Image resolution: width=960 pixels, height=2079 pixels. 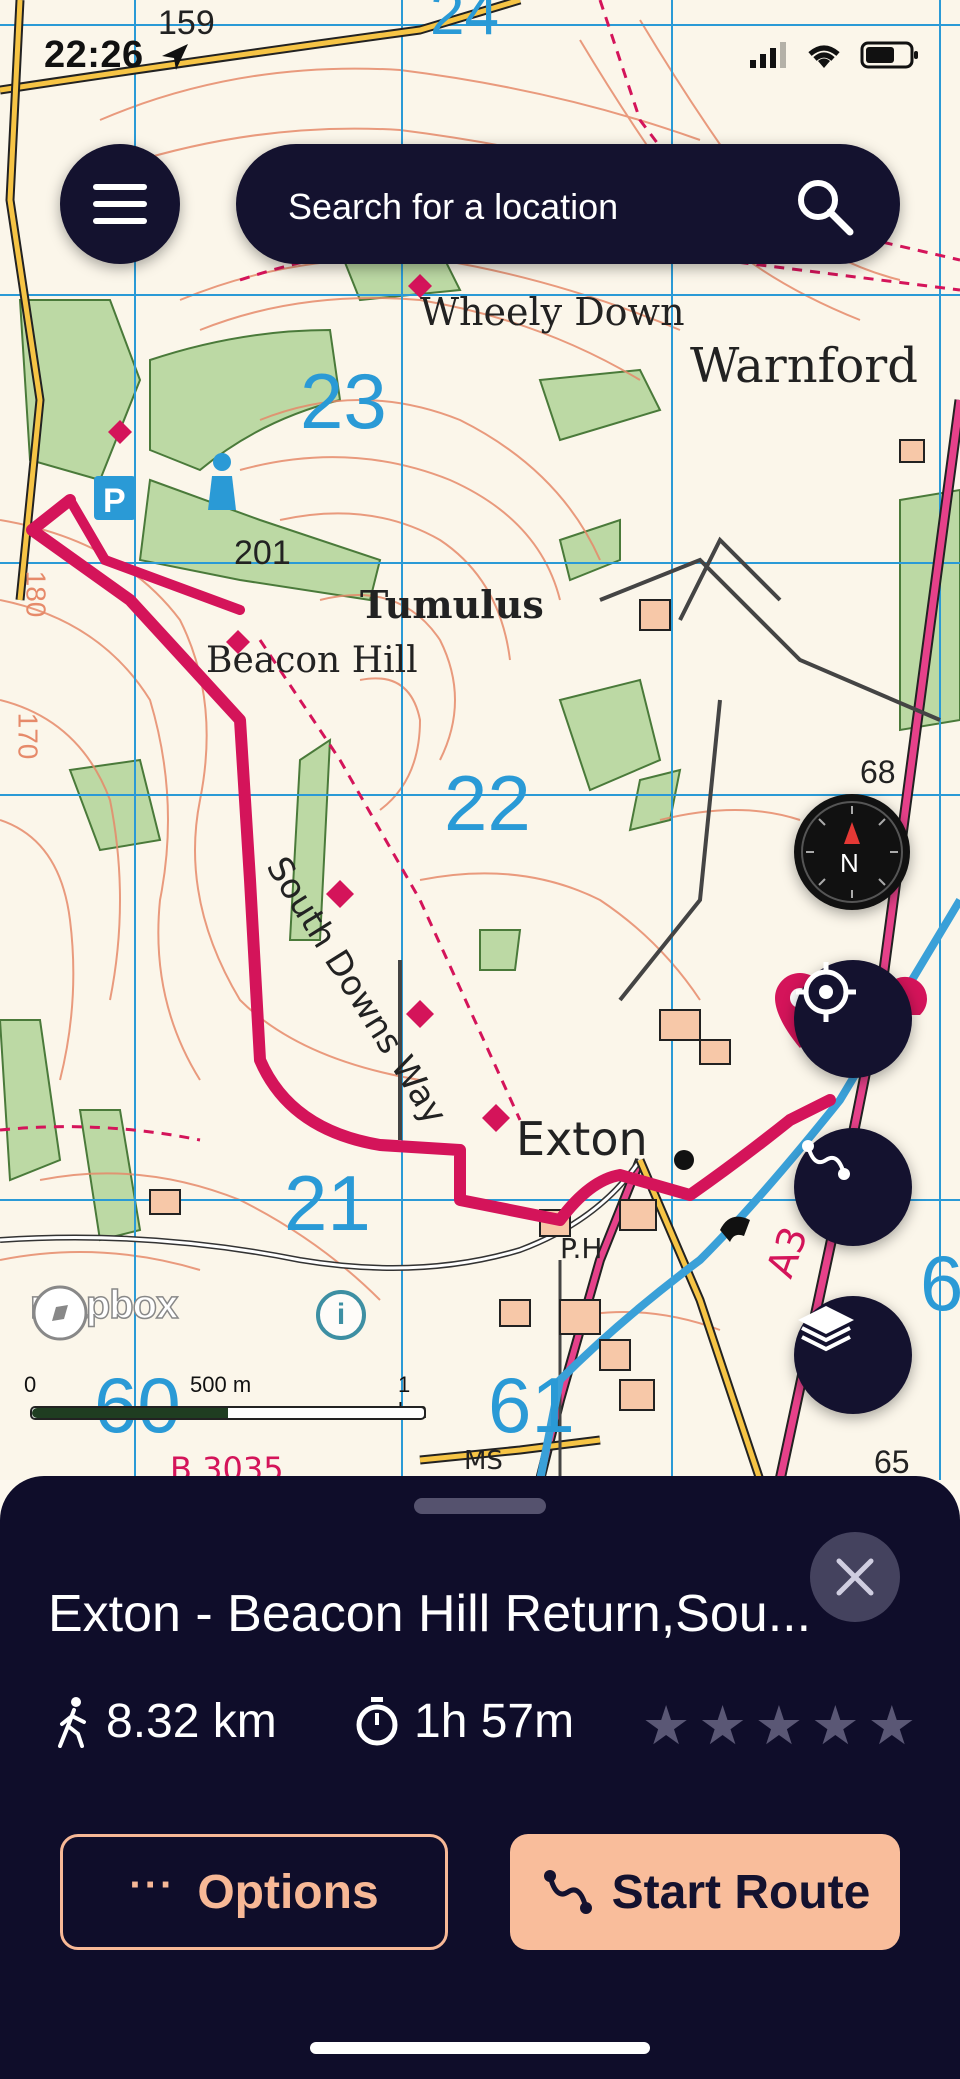 What do you see at coordinates (531, 1405) in the screenshot?
I see `grid-number: 61` at bounding box center [531, 1405].